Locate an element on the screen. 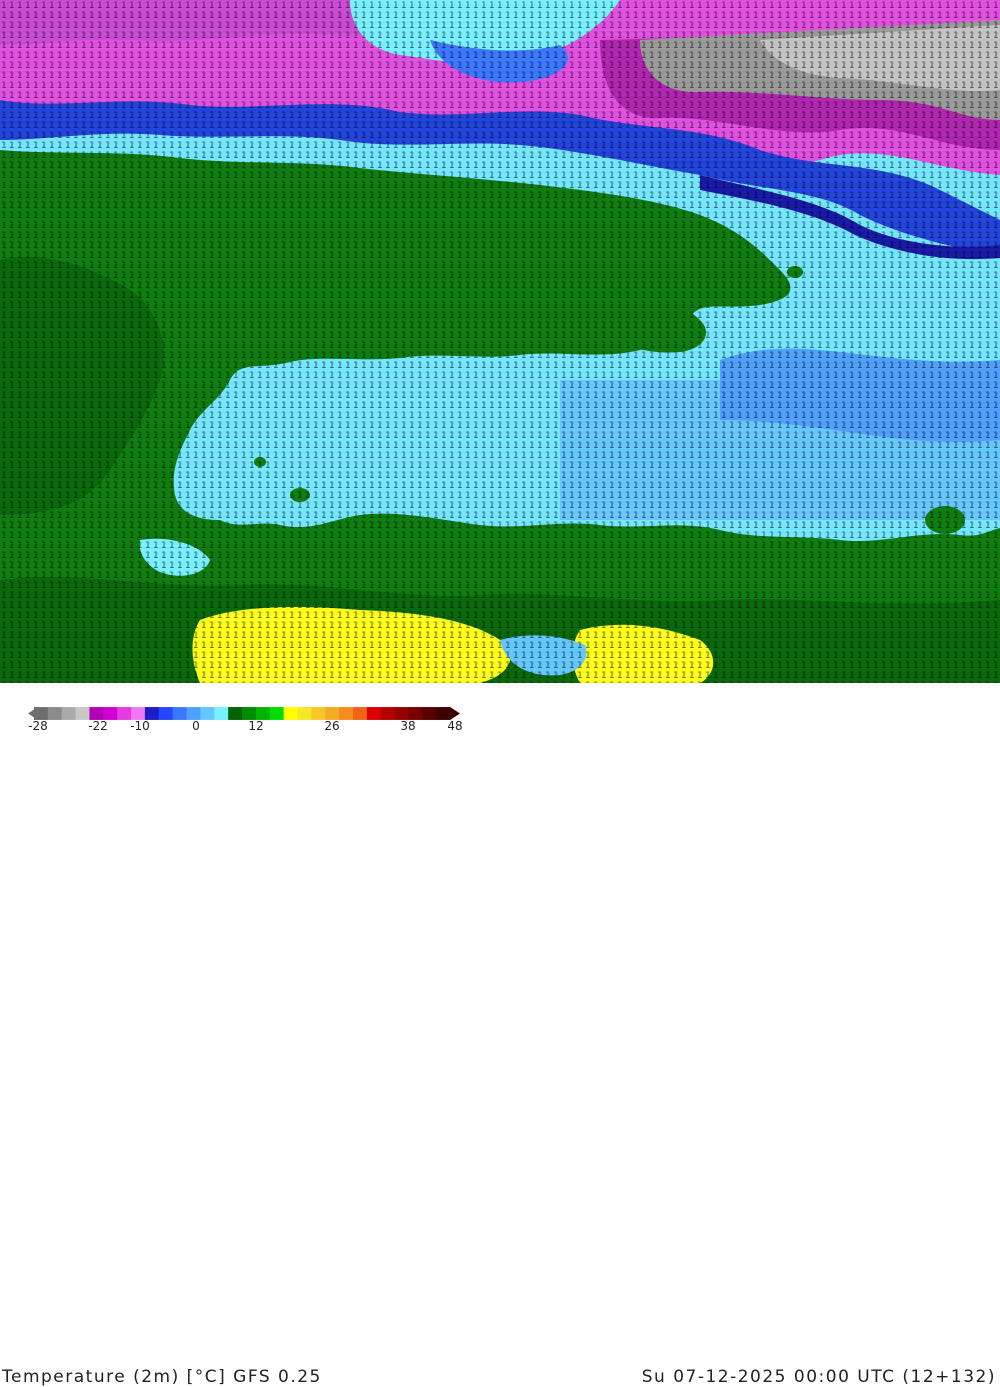  colorbar-tick-2: -10 is located at coordinates (140, 726).